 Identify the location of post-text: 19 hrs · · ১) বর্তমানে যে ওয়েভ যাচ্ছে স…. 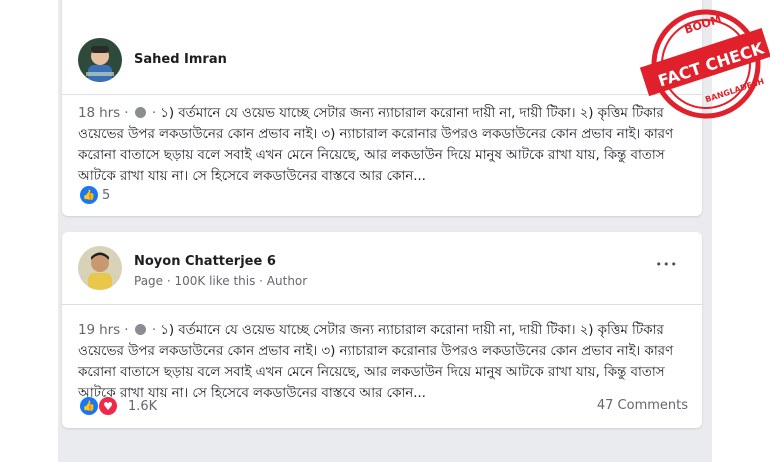
(384, 362).